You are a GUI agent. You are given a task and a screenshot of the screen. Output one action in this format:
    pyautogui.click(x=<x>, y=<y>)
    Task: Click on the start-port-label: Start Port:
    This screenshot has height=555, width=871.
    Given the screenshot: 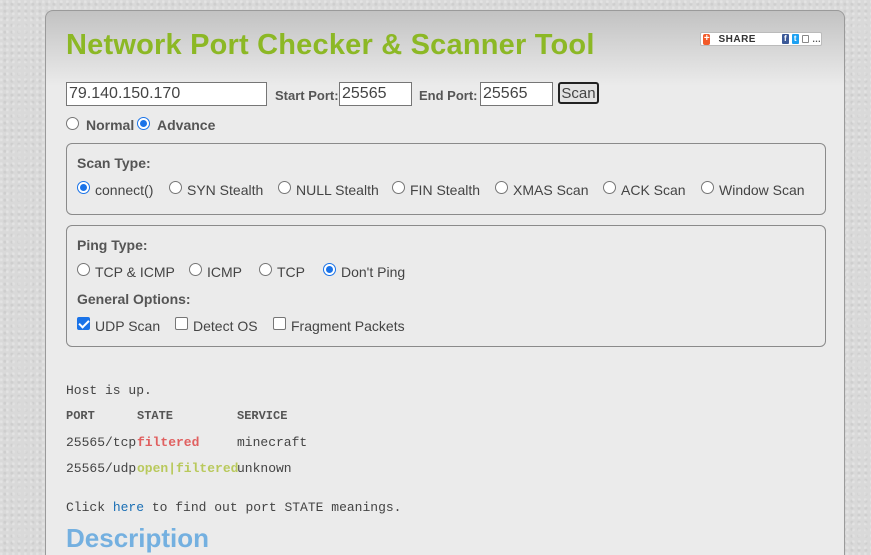 What is the action you would take?
    pyautogui.click(x=307, y=95)
    